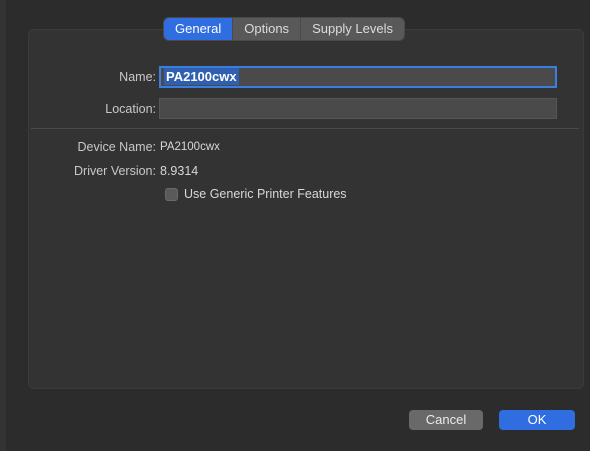 This screenshot has width=590, height=451. What do you see at coordinates (179, 171) in the screenshot?
I see `driver-version-value: 8.9314` at bounding box center [179, 171].